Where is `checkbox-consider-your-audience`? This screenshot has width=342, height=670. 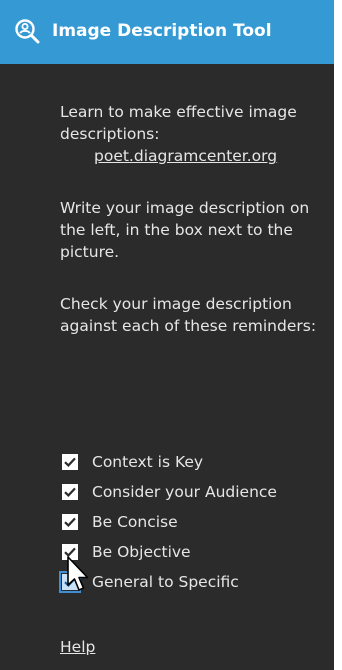 checkbox-consider-your-audience is located at coordinates (70, 492).